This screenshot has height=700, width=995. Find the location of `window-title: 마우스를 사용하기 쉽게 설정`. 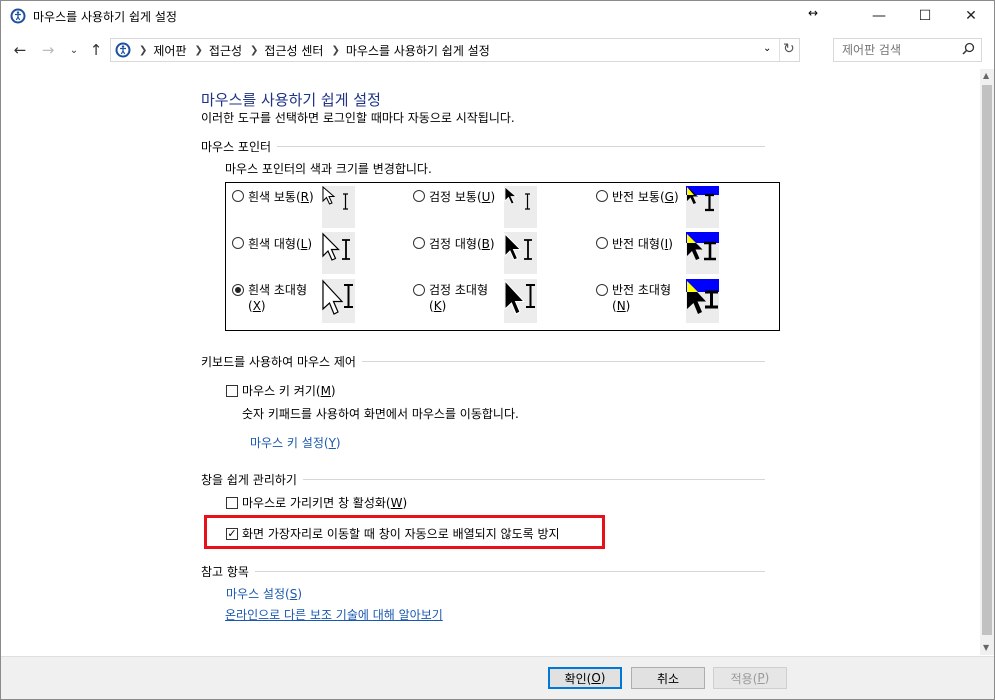

window-title: 마우스를 사용하기 쉽게 설정 is located at coordinates (105, 17).